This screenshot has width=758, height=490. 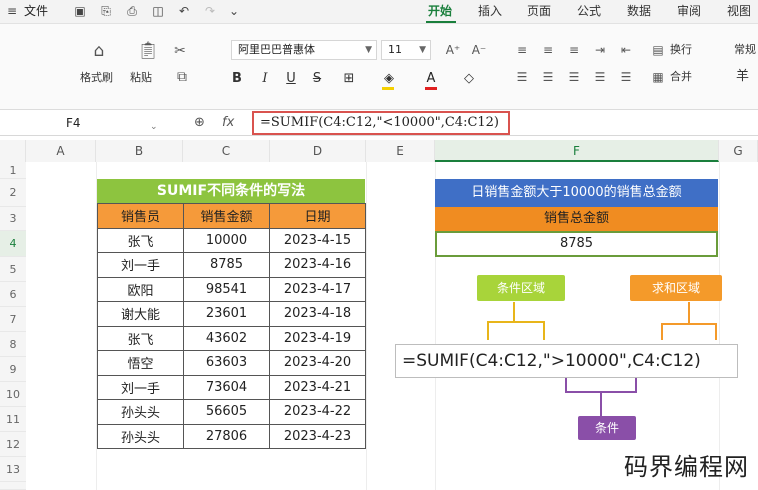 I want to click on column-header-a: A, so click(x=61, y=151).